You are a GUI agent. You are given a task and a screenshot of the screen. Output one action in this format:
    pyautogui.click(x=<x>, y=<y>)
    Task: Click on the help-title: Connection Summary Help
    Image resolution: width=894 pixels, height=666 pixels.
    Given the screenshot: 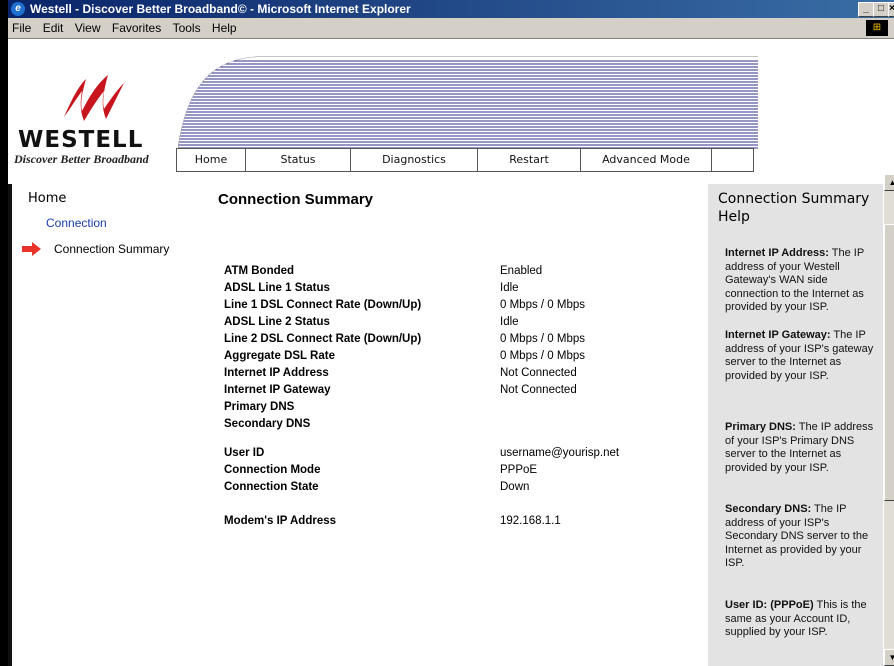 What is the action you would take?
    pyautogui.click(x=794, y=208)
    